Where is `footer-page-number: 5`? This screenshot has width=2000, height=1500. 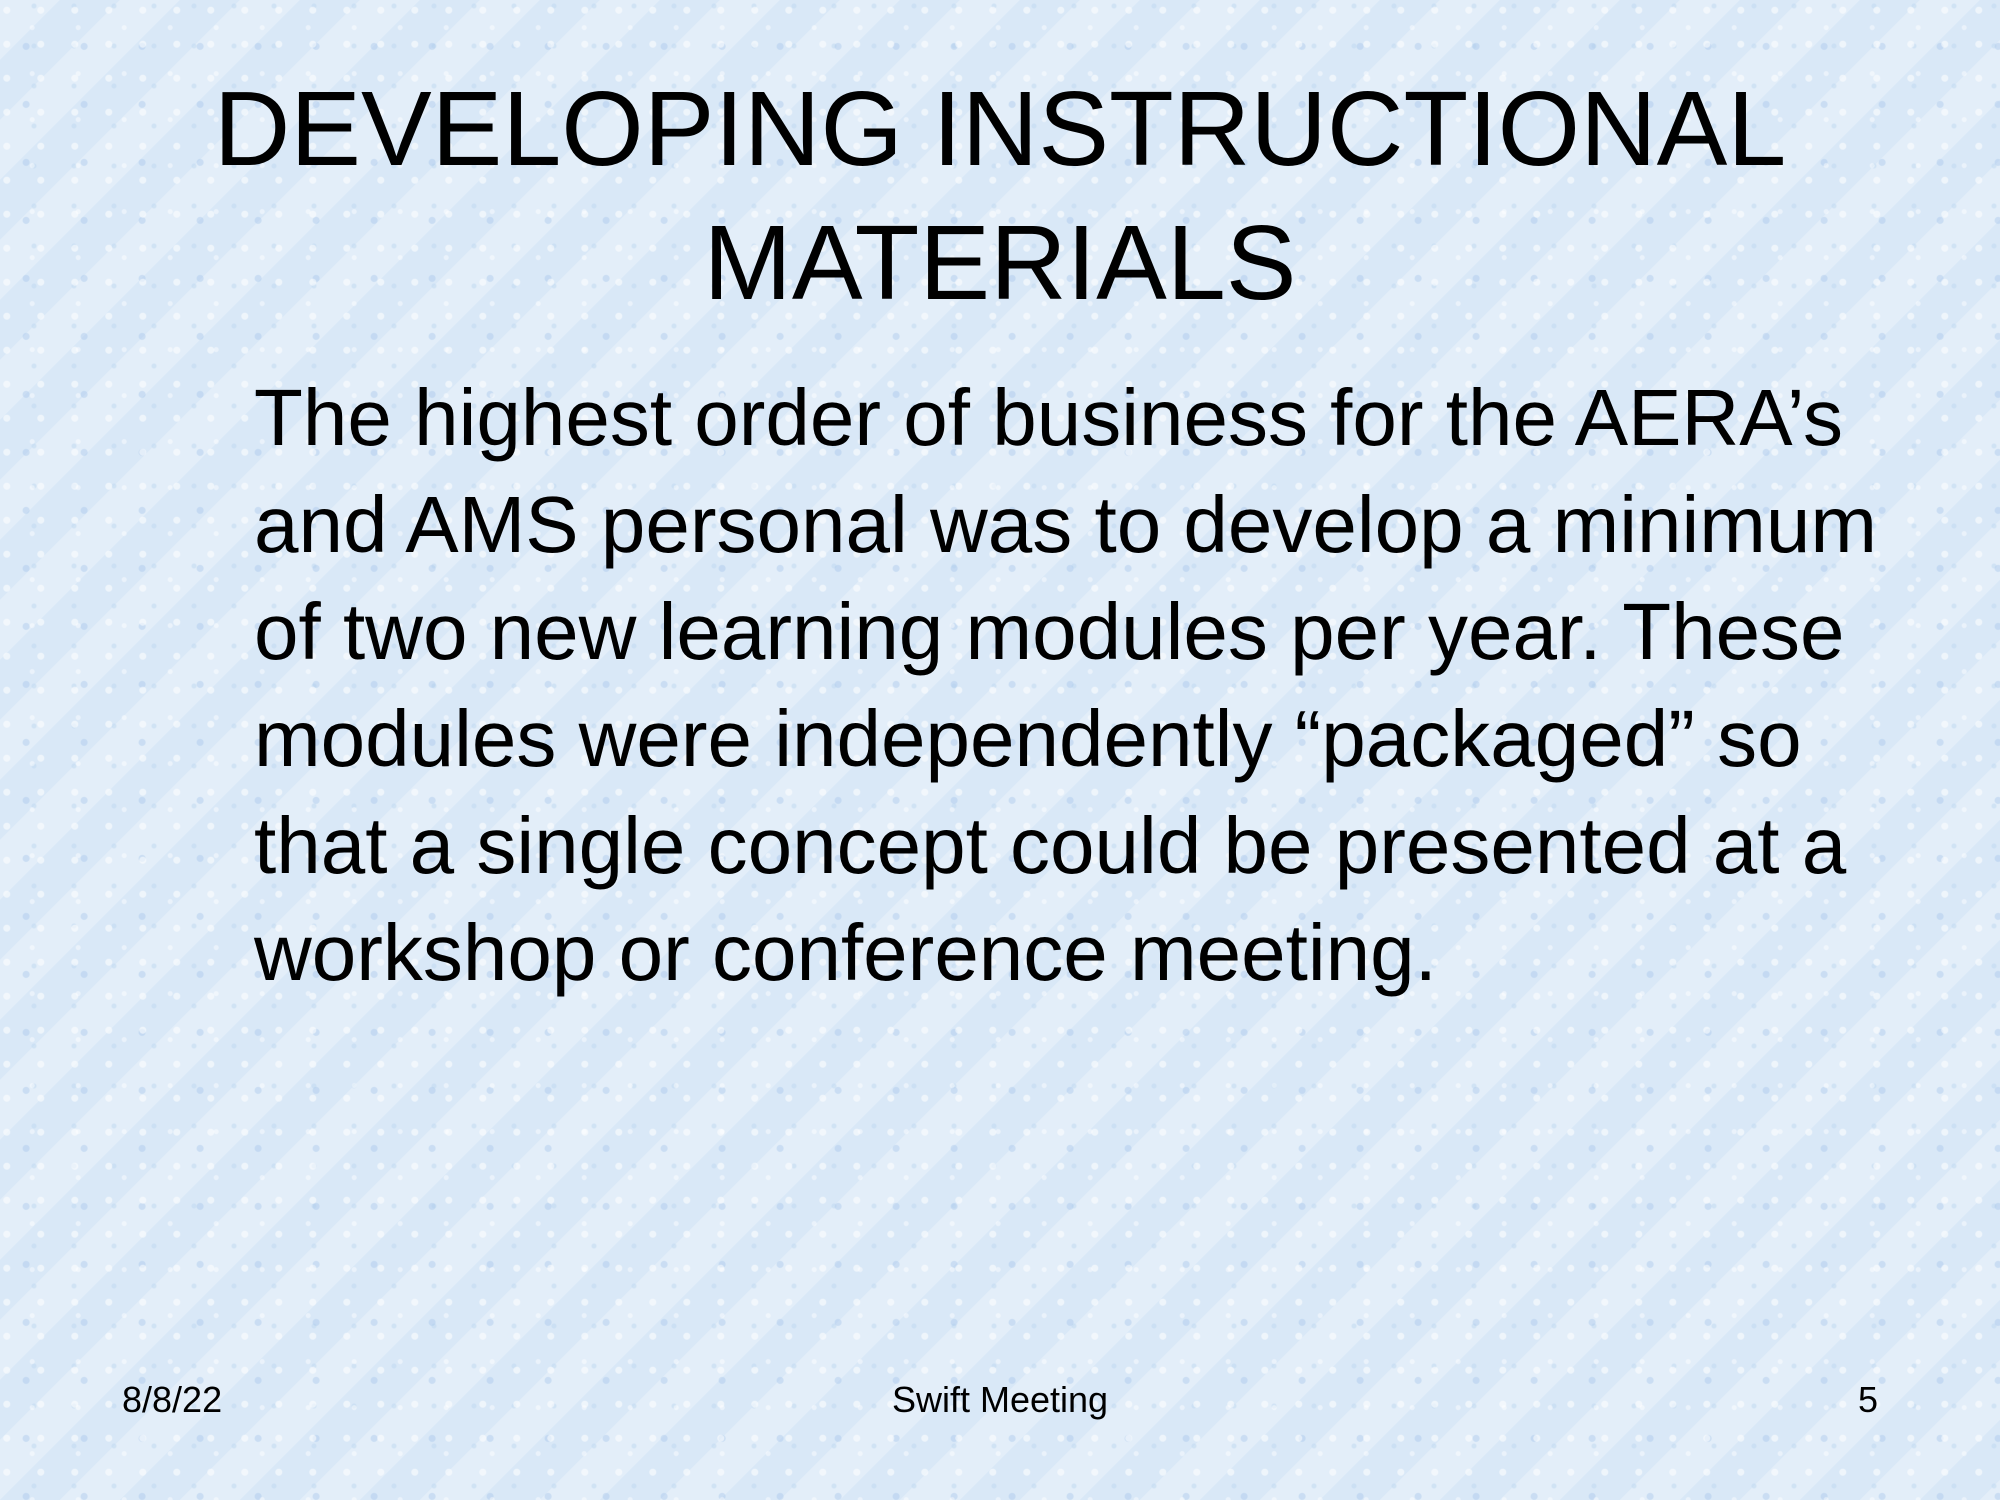 footer-page-number: 5 is located at coordinates (1867, 1399).